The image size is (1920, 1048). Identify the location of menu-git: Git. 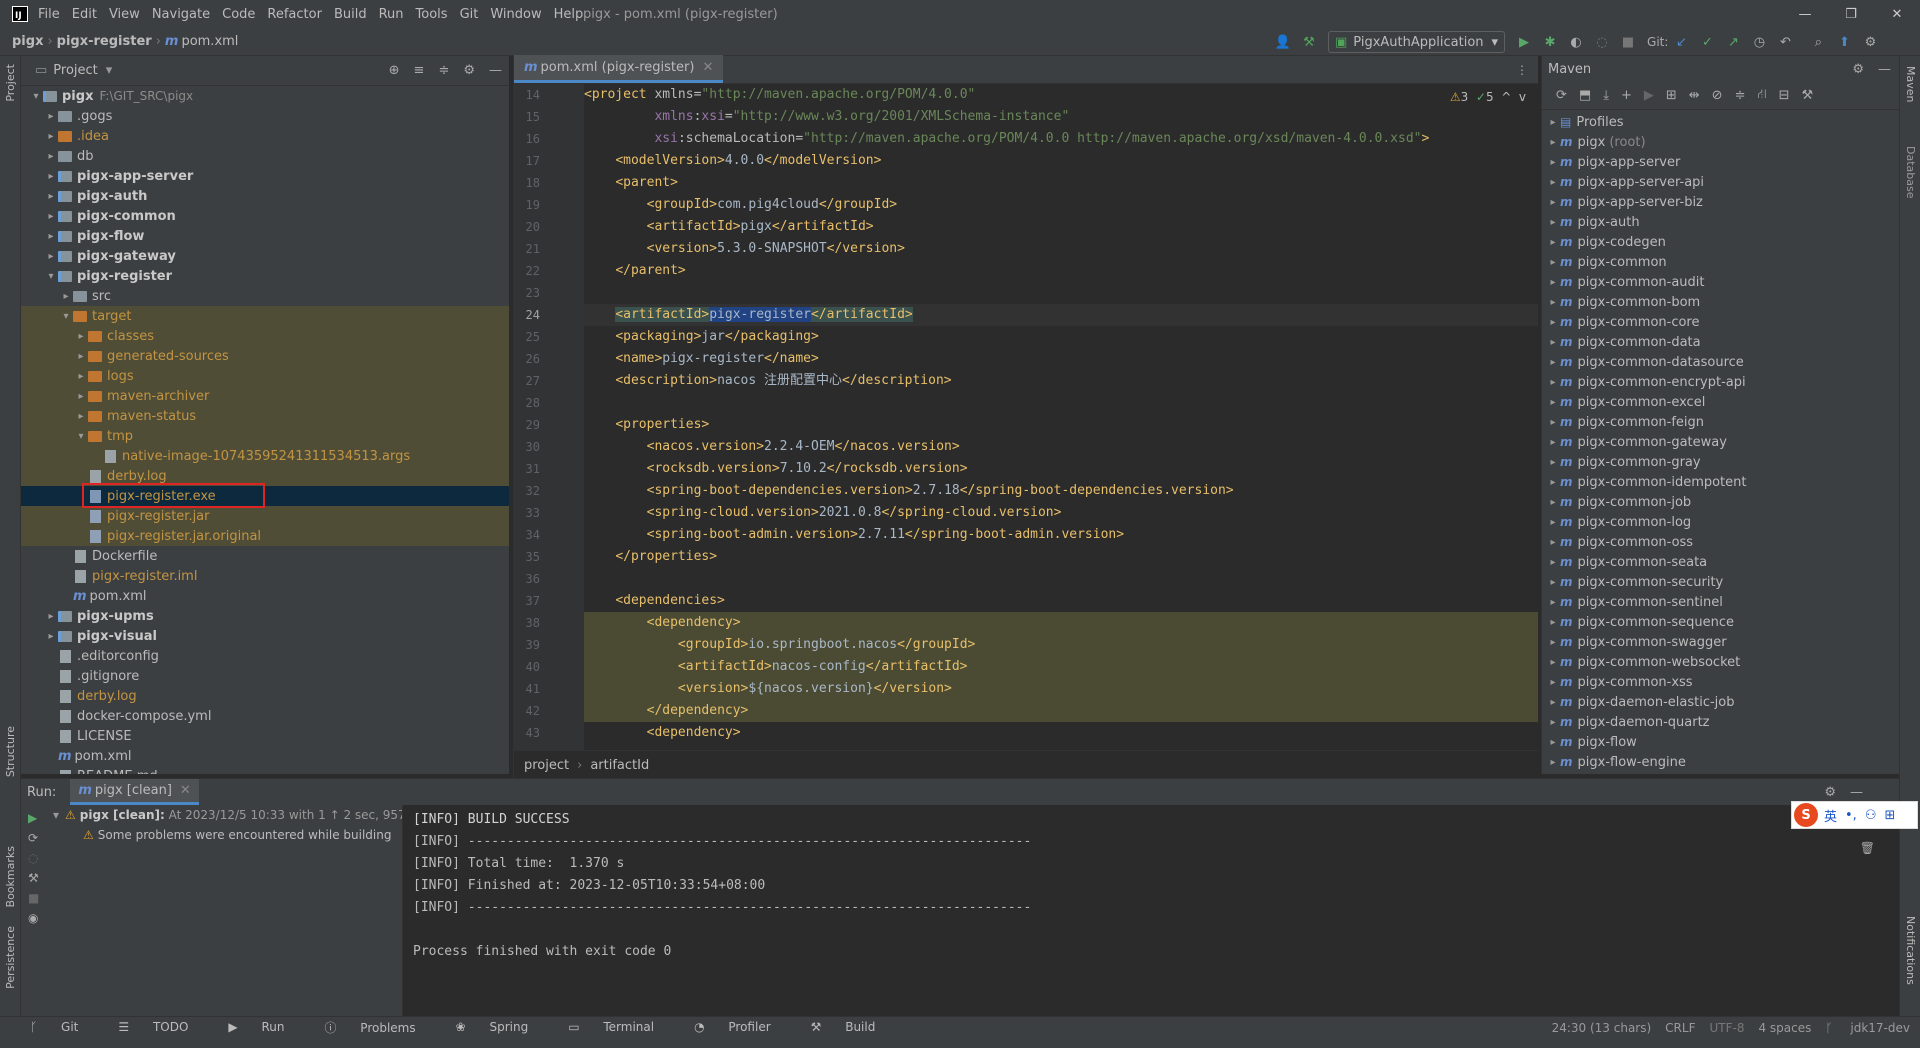
(469, 14).